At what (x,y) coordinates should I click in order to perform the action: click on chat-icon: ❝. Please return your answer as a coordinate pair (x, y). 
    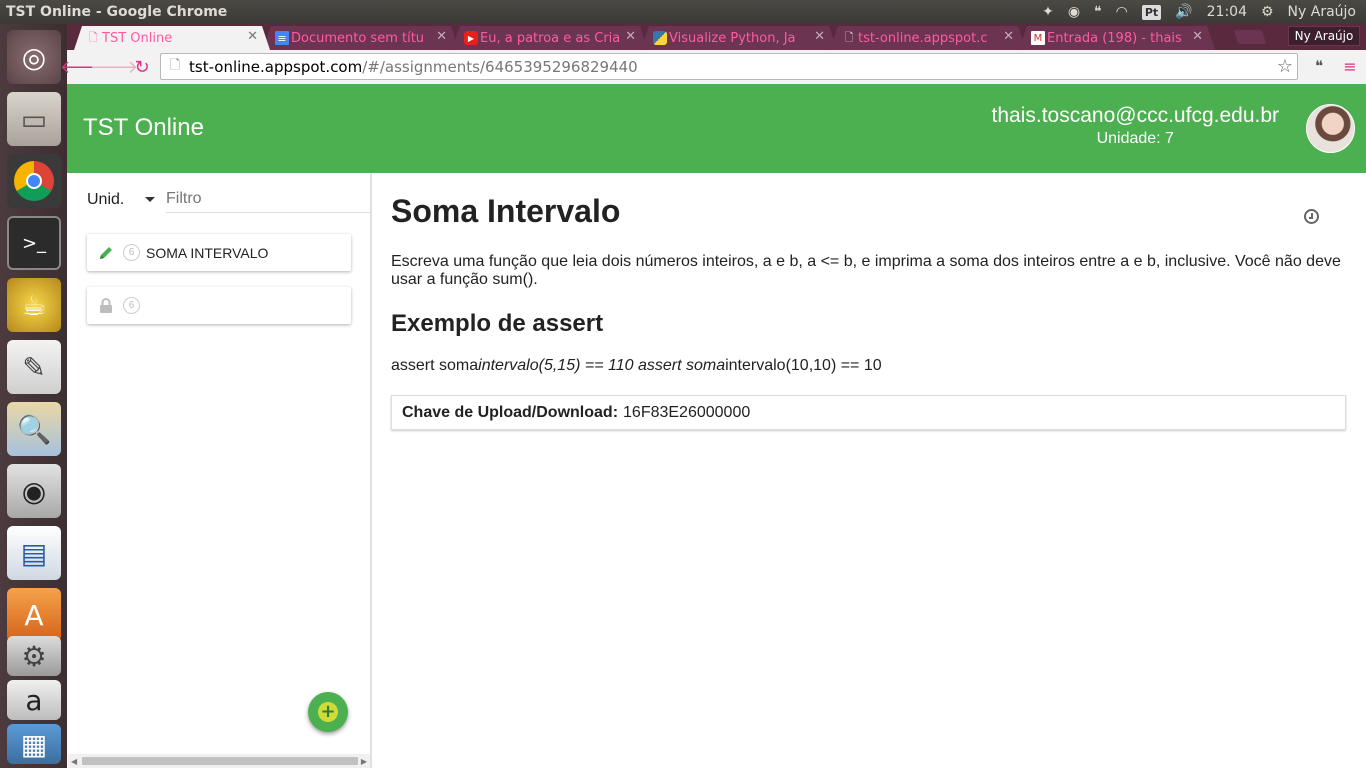
    Looking at the image, I should click on (1098, 12).